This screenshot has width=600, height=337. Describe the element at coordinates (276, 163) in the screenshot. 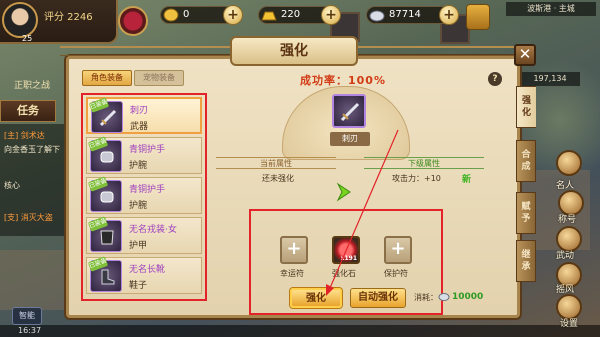

I see `current-attributes-header: 当前属性` at that location.